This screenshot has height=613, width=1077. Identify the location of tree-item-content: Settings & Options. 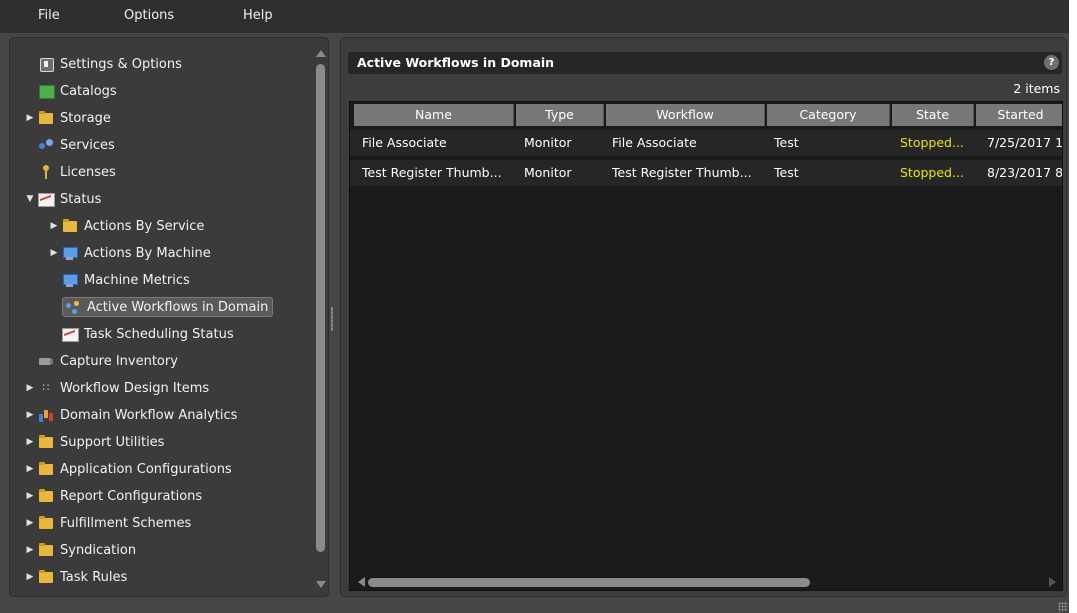
(110, 64).